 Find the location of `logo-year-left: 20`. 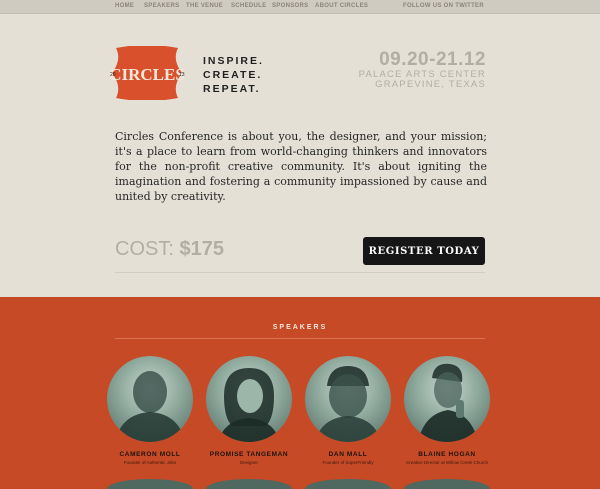

logo-year-left: 20 is located at coordinates (113, 75).